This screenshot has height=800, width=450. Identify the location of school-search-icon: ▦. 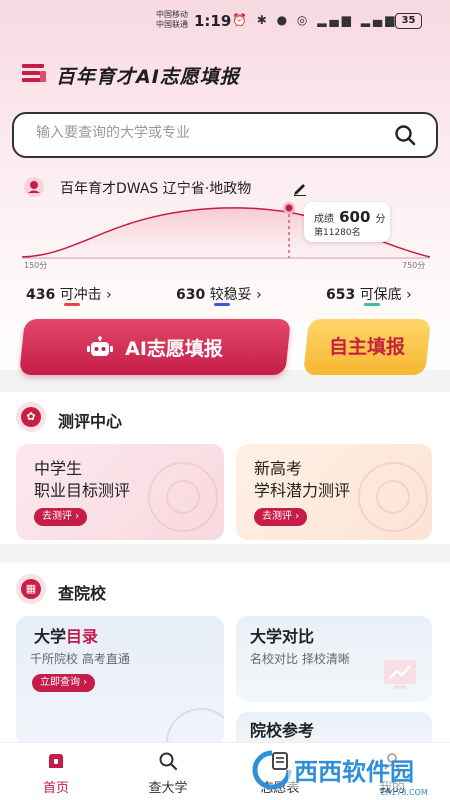
(31, 589).